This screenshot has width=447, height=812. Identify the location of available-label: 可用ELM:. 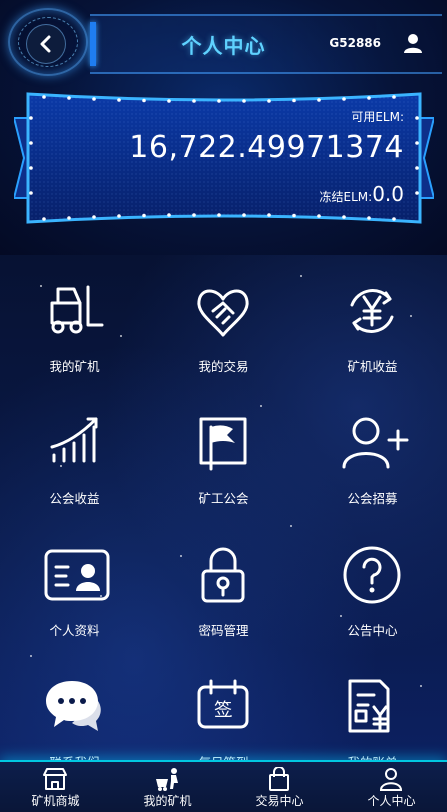
(377, 117).